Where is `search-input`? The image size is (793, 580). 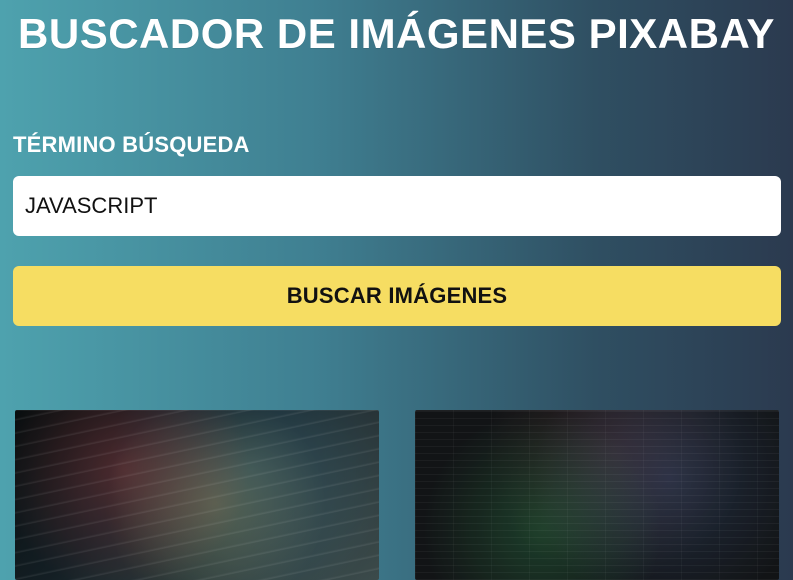
search-input is located at coordinates (397, 206).